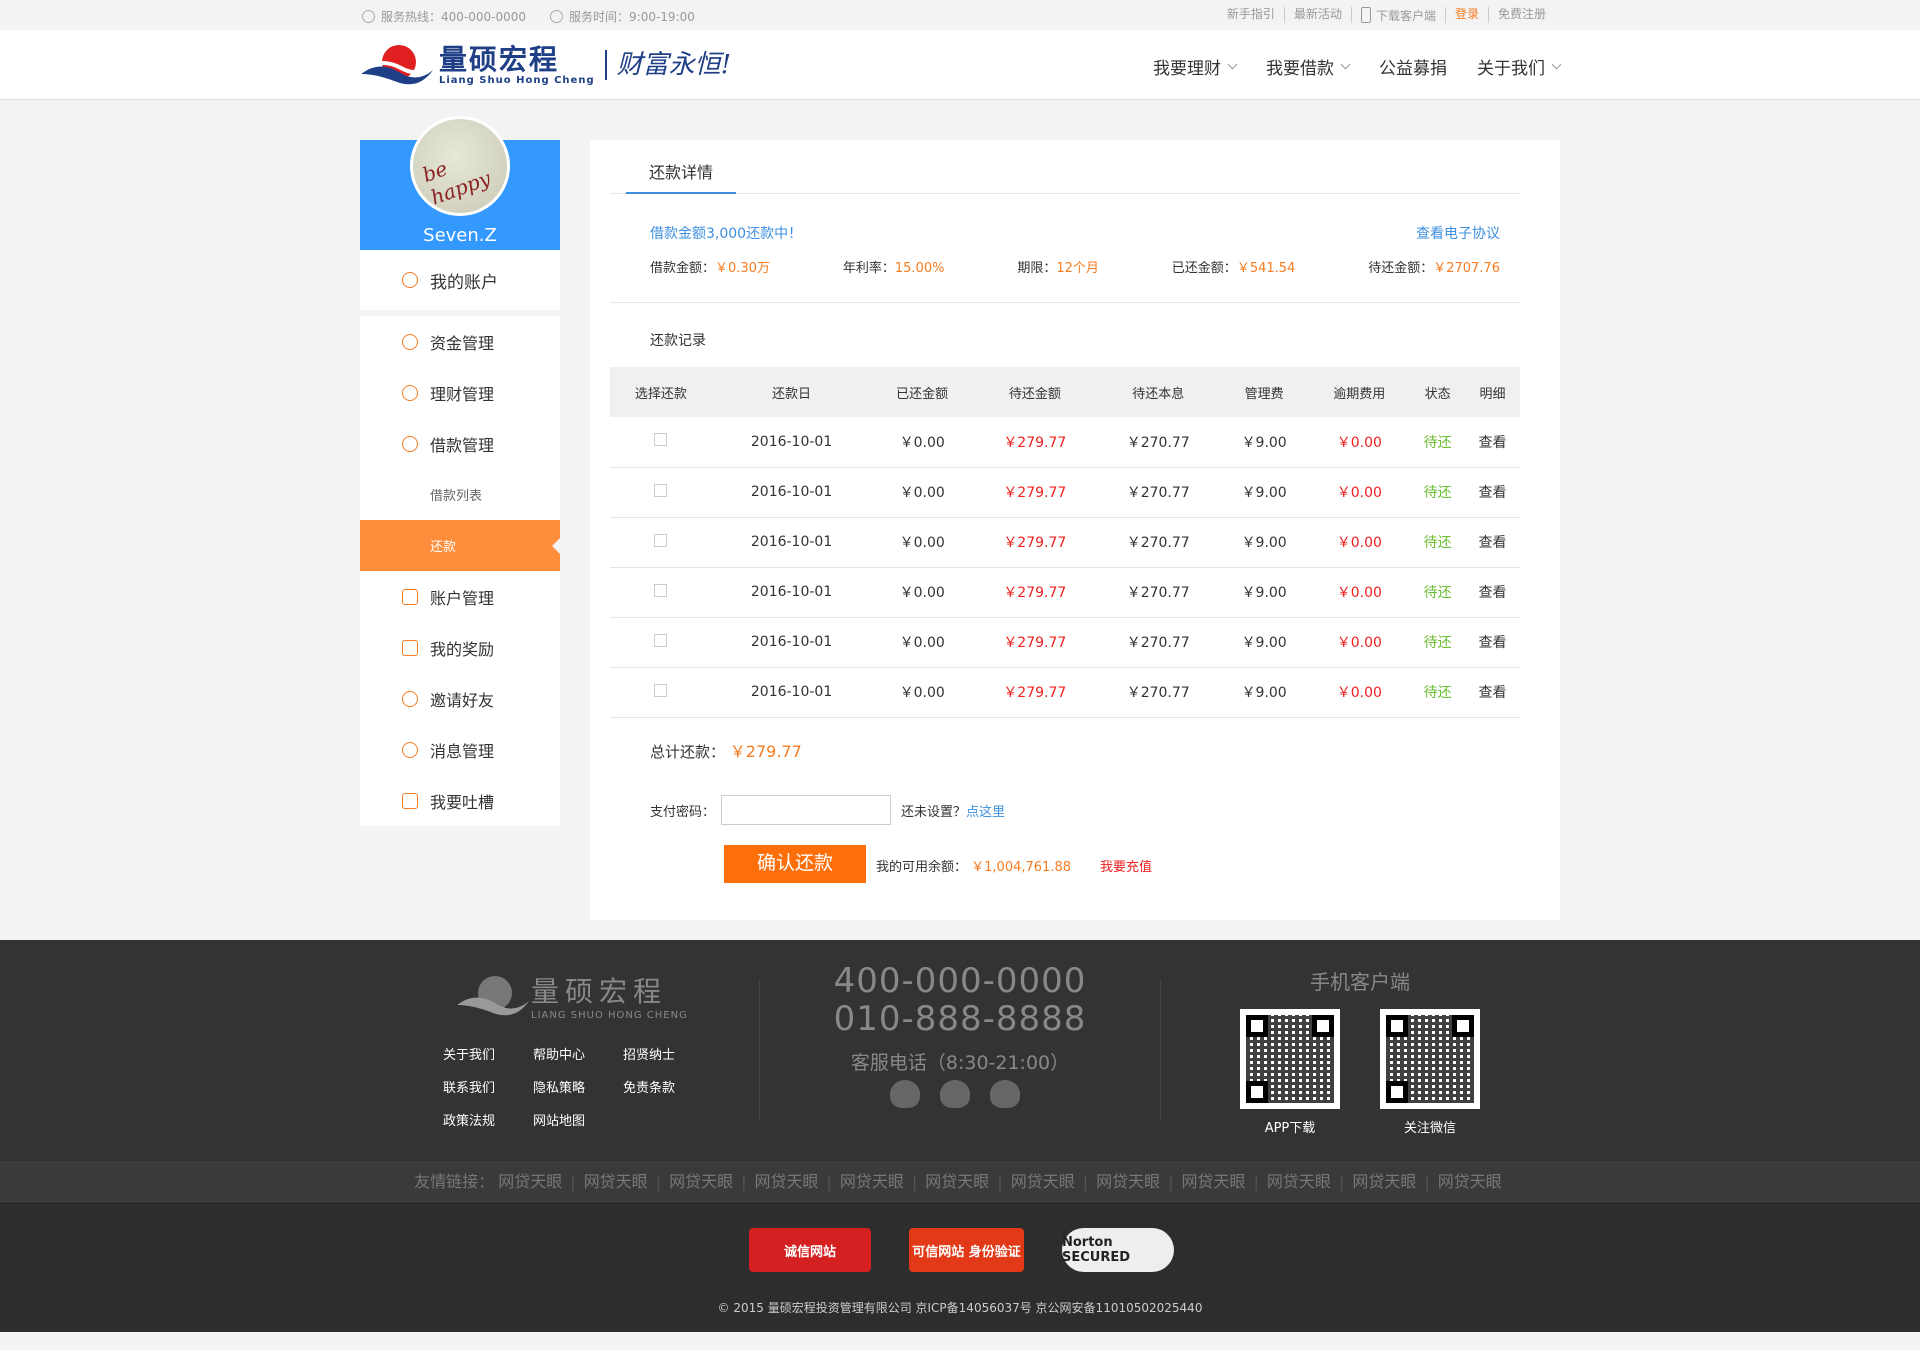 The height and width of the screenshot is (1350, 1920). Describe the element at coordinates (668, 1086) in the screenshot. I see `footer-link: 免责条款` at that location.